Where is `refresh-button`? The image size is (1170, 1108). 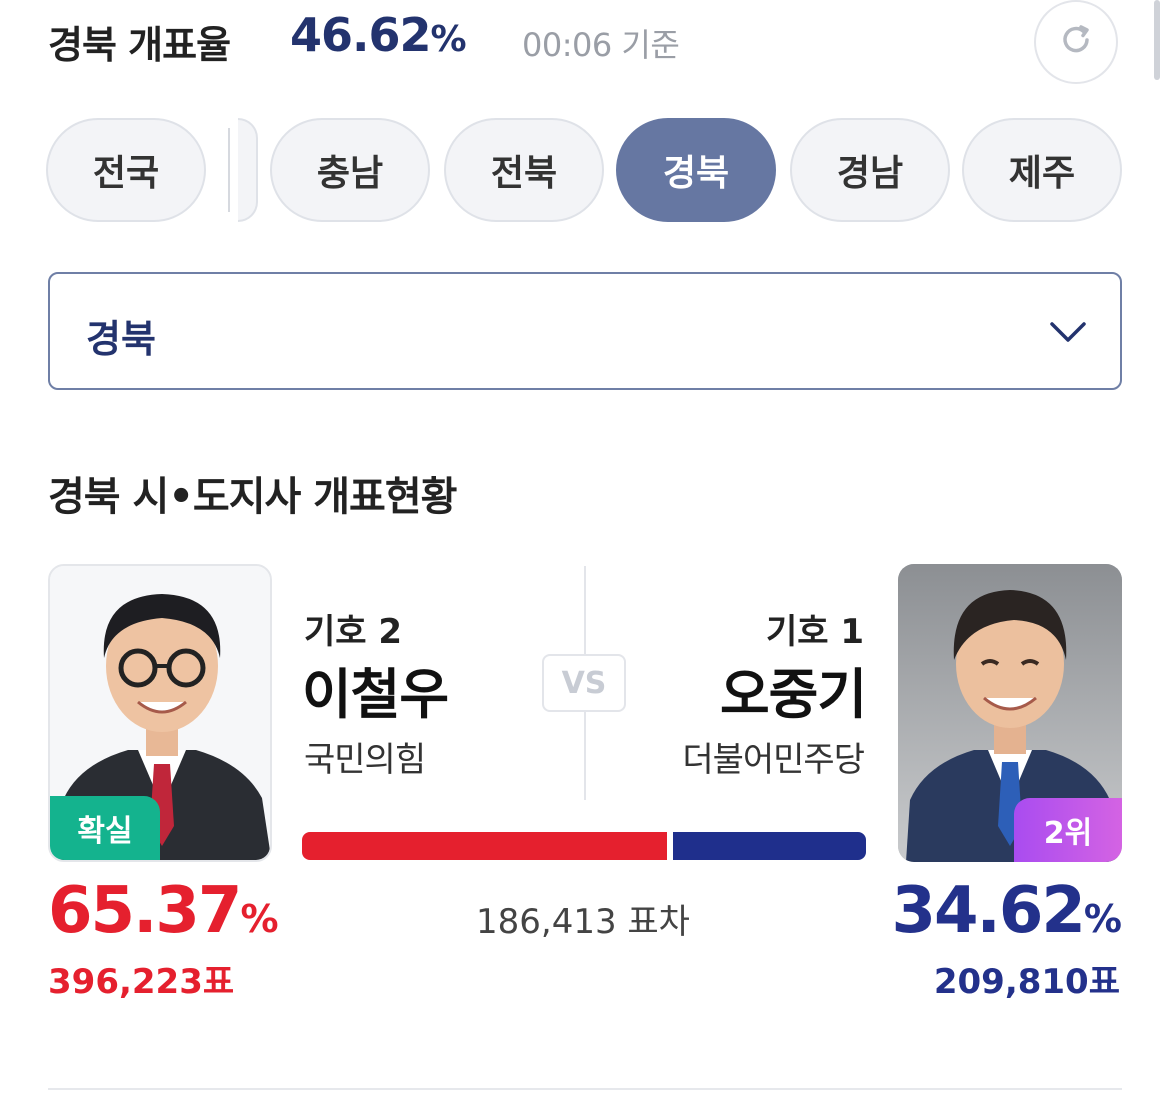 refresh-button is located at coordinates (1076, 42).